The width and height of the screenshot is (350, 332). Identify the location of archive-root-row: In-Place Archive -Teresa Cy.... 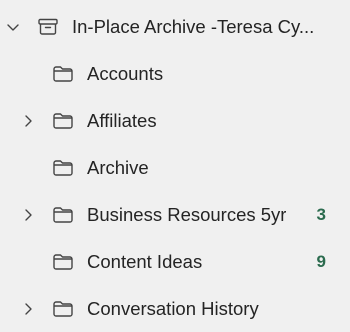
(175, 26).